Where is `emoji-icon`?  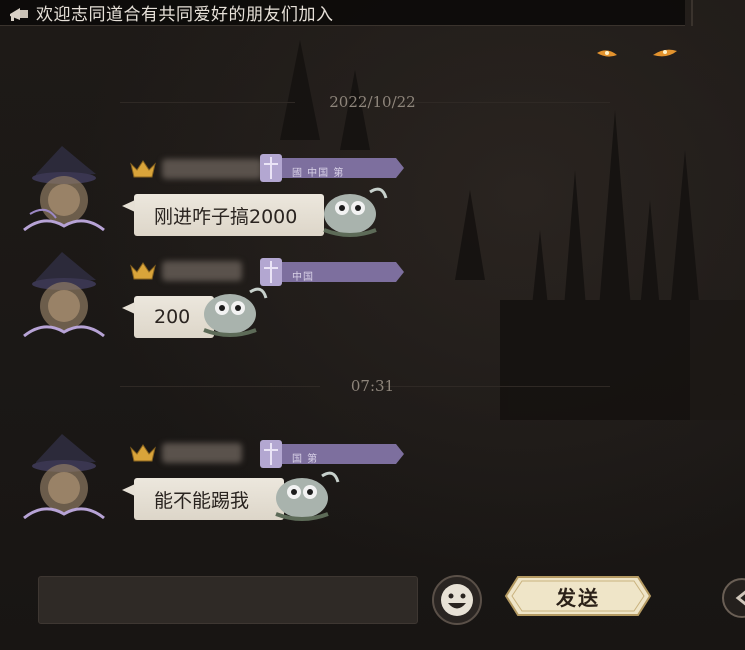
emoji-icon is located at coordinates (457, 600).